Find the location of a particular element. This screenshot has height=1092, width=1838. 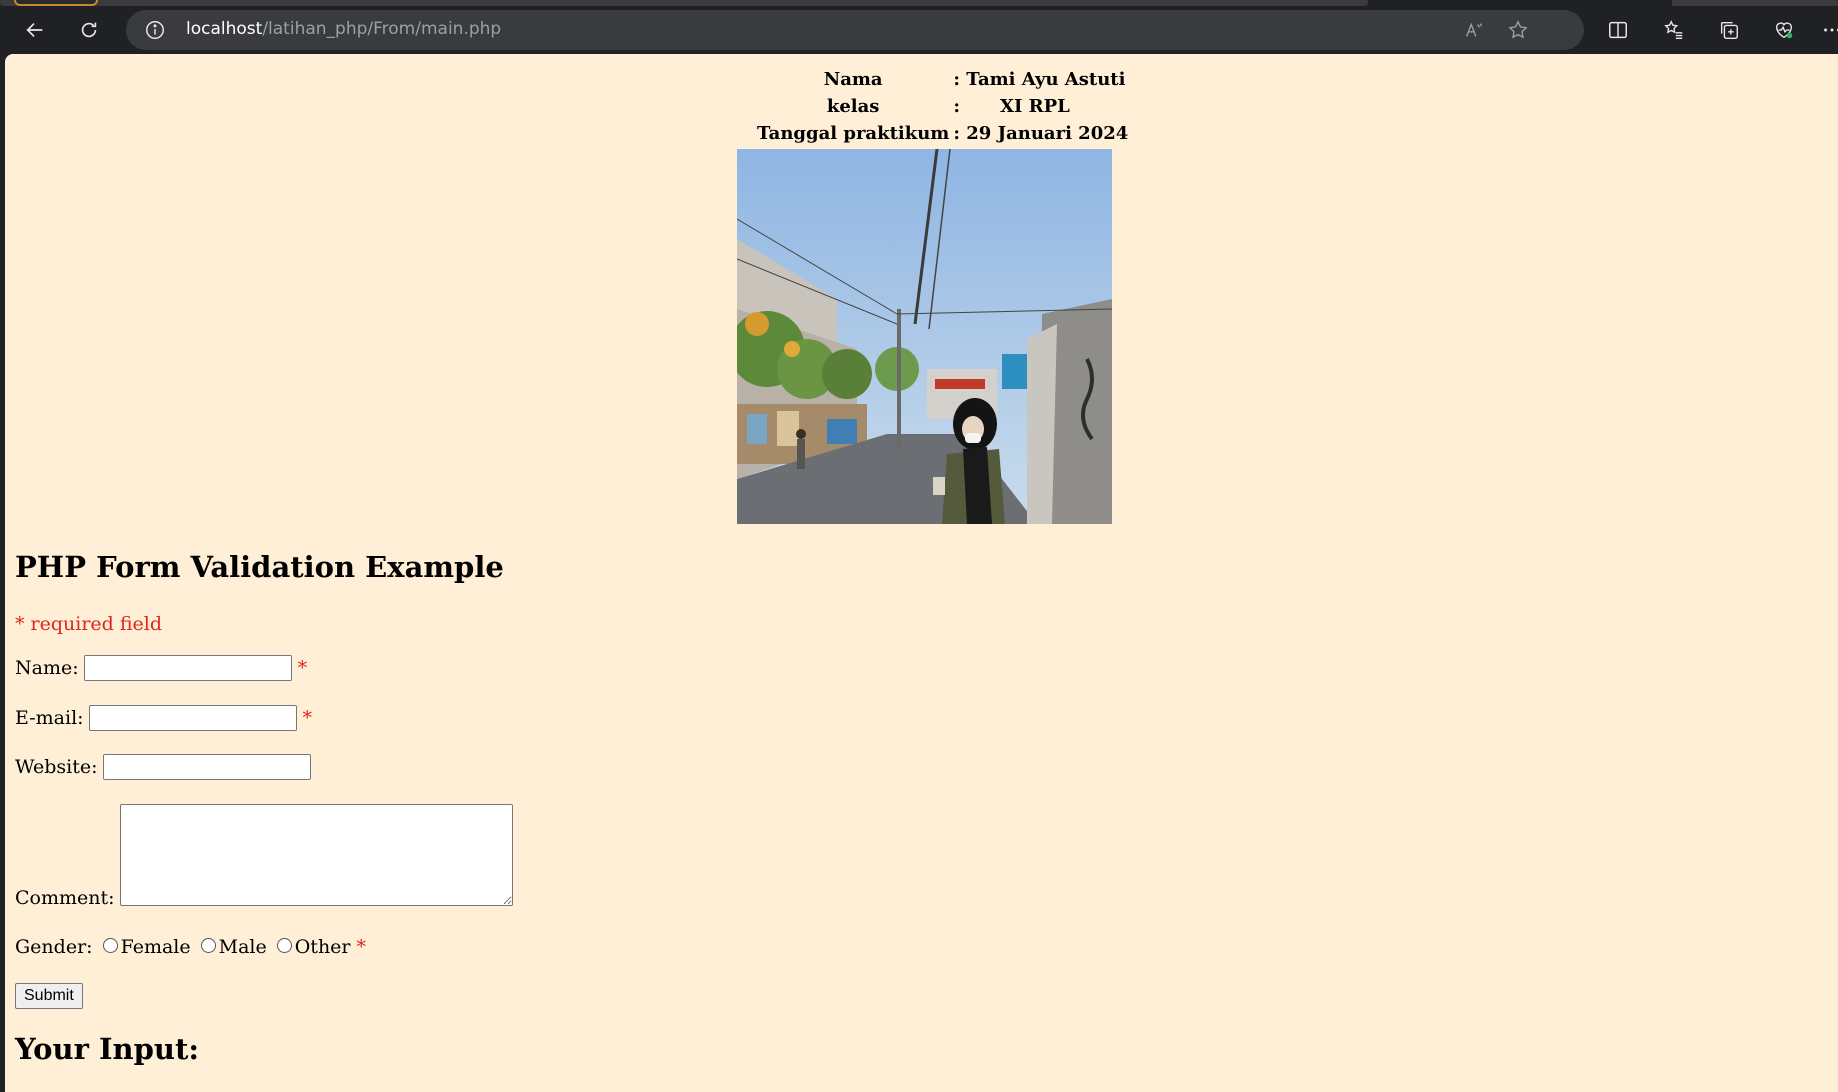

read-aloud-icon is located at coordinates (1474, 30).